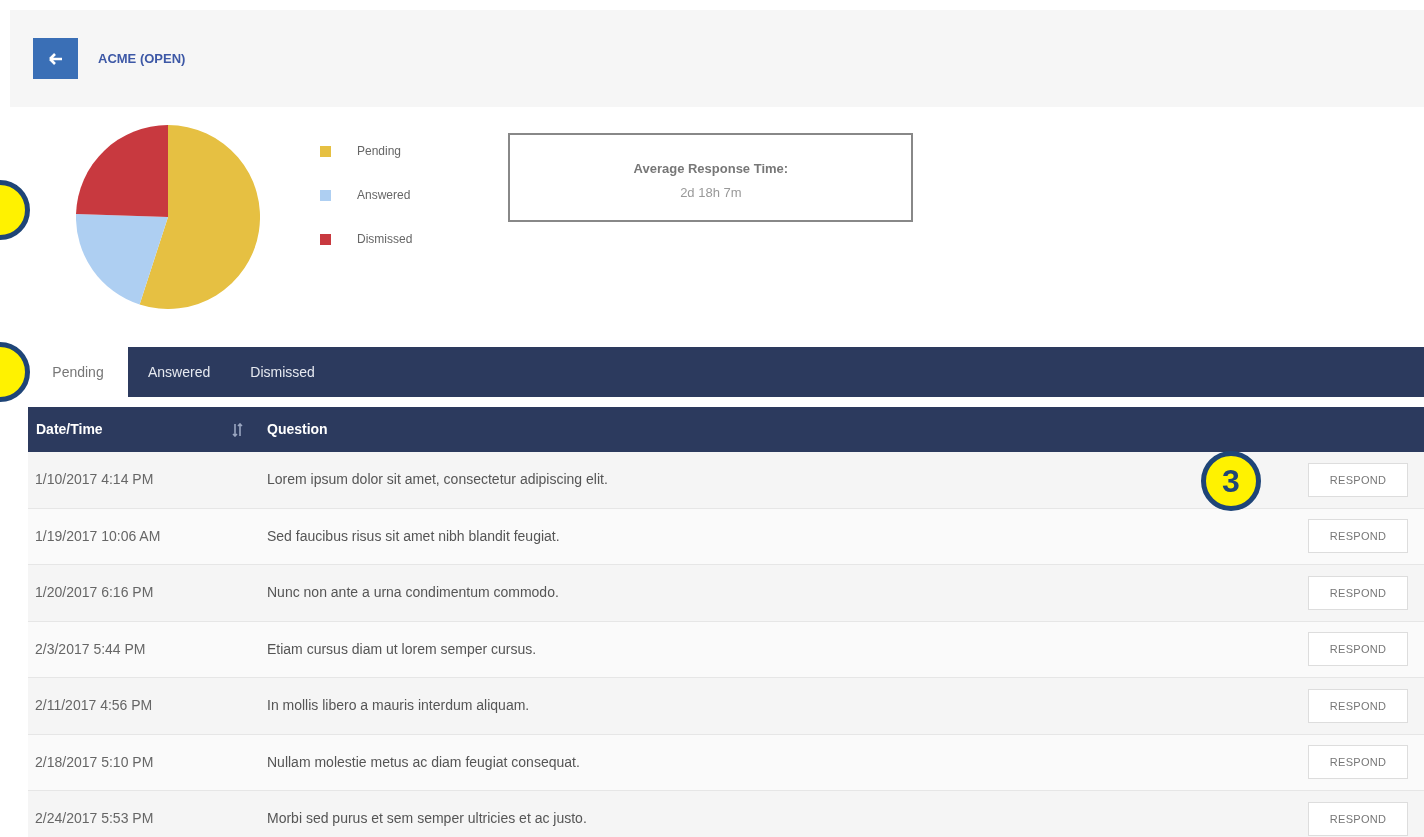 Image resolution: width=1424 pixels, height=837 pixels. I want to click on column-header: Question, so click(297, 429).